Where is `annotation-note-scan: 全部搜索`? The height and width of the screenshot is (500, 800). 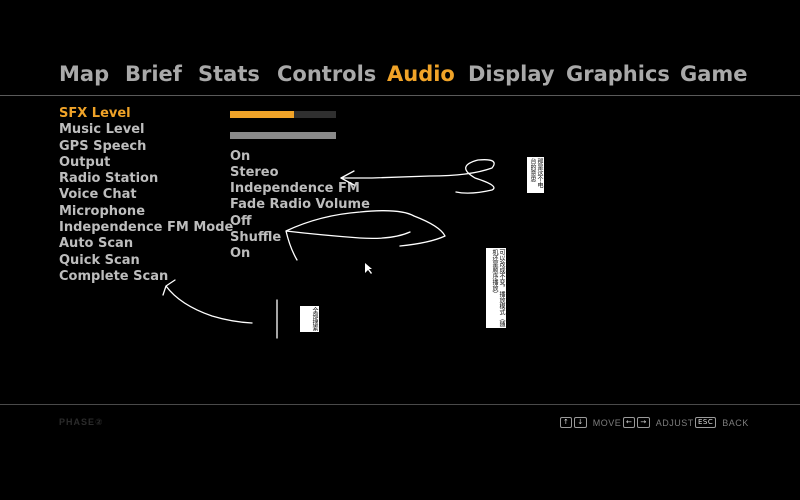 annotation-note-scan: 全部搜索 is located at coordinates (309, 319).